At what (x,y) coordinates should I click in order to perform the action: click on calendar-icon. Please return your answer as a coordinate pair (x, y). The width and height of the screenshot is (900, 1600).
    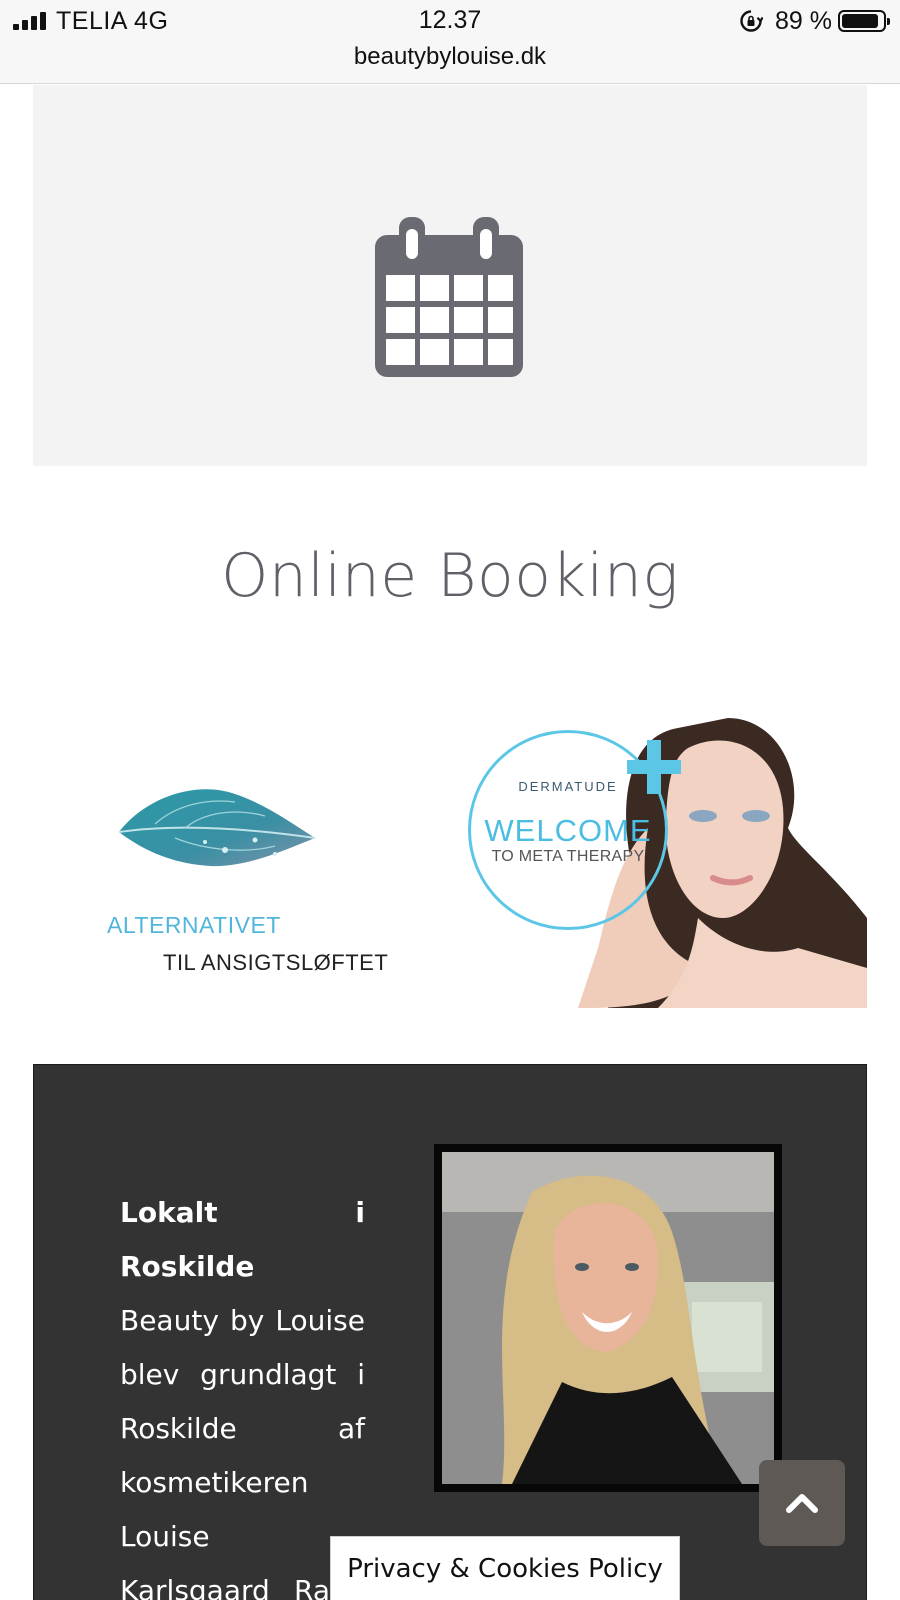
    Looking at the image, I should click on (449, 297).